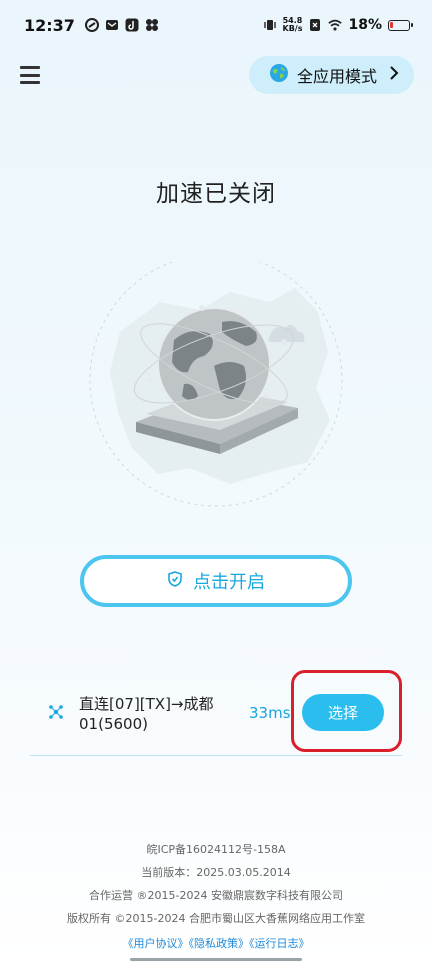 The width and height of the screenshot is (432, 964). I want to click on app-mode-button: 全应用模式, so click(331, 75).